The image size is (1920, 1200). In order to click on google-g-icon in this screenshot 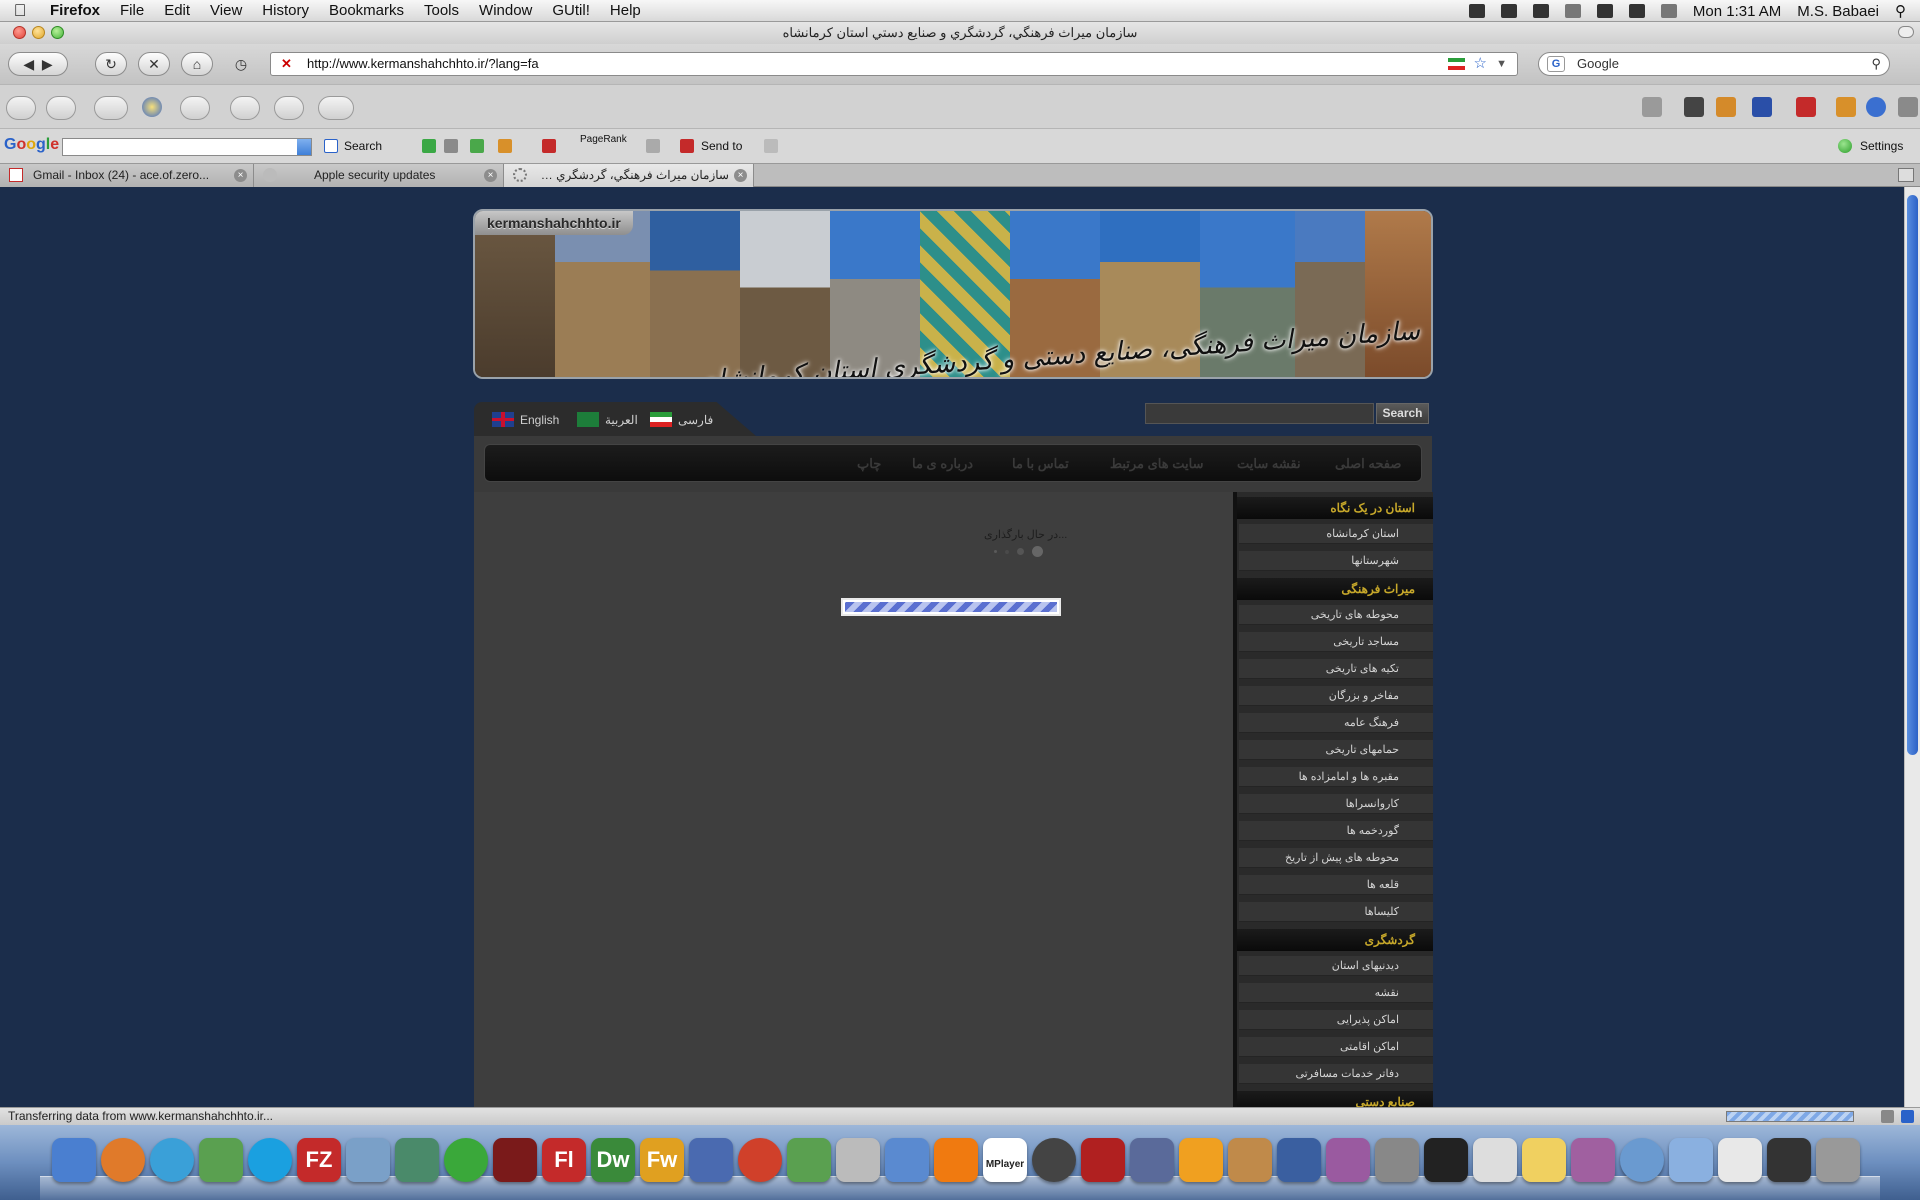, I will do `click(331, 146)`.